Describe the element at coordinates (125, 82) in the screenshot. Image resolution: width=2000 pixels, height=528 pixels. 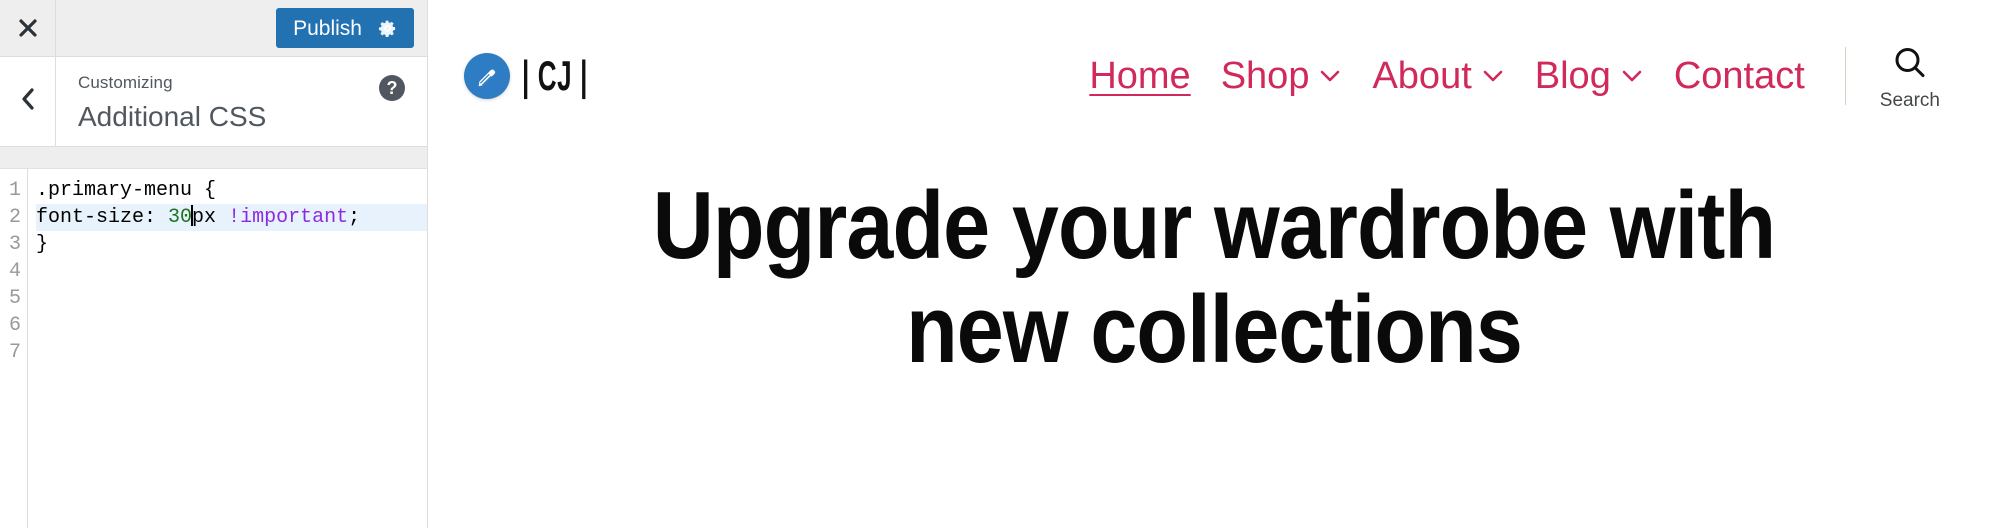
I see `customizing-eyebrow: Customizing` at that location.